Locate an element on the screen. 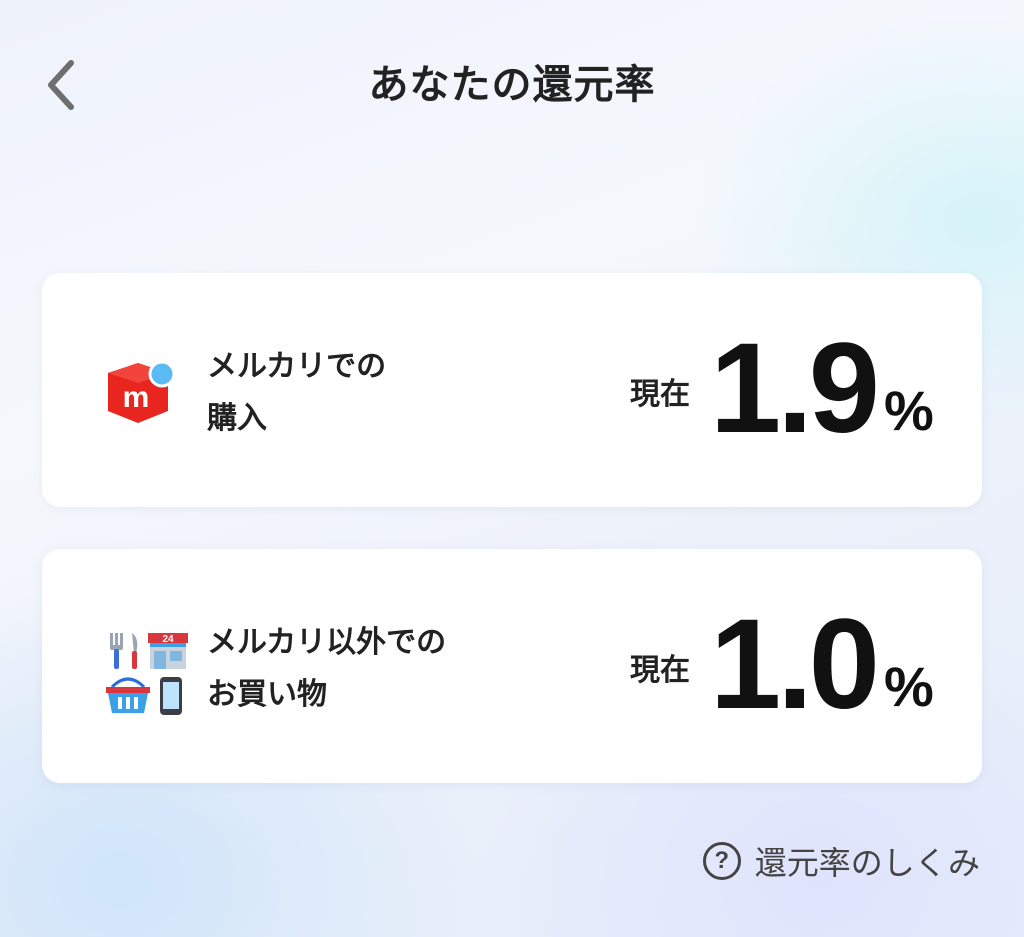 Image resolution: width=1024 pixels, height=937 pixels. card-label-line1: メルカリでの is located at coordinates (297, 366).